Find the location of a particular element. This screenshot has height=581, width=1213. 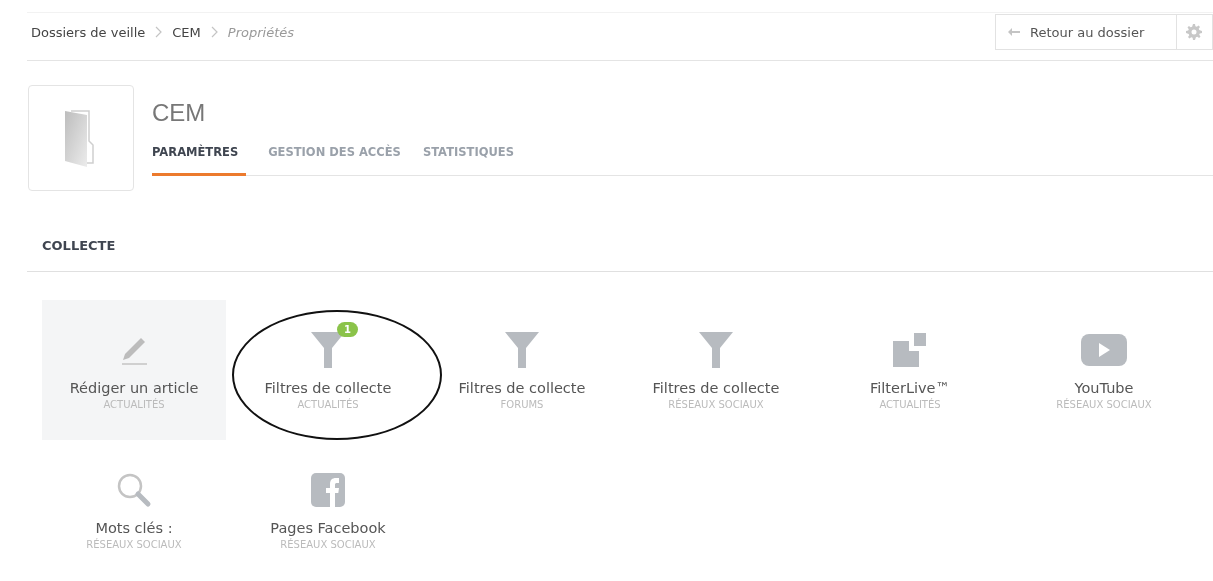

breadcrumb-link: Dossiers de veille is located at coordinates (88, 32).